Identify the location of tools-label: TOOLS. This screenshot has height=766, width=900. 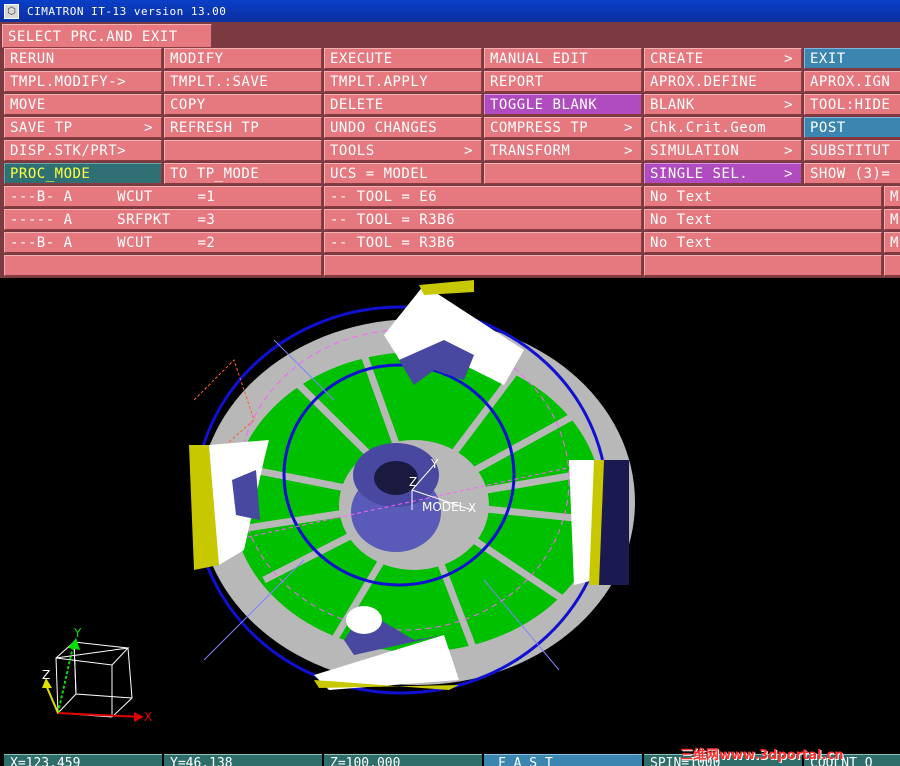
(352, 151).